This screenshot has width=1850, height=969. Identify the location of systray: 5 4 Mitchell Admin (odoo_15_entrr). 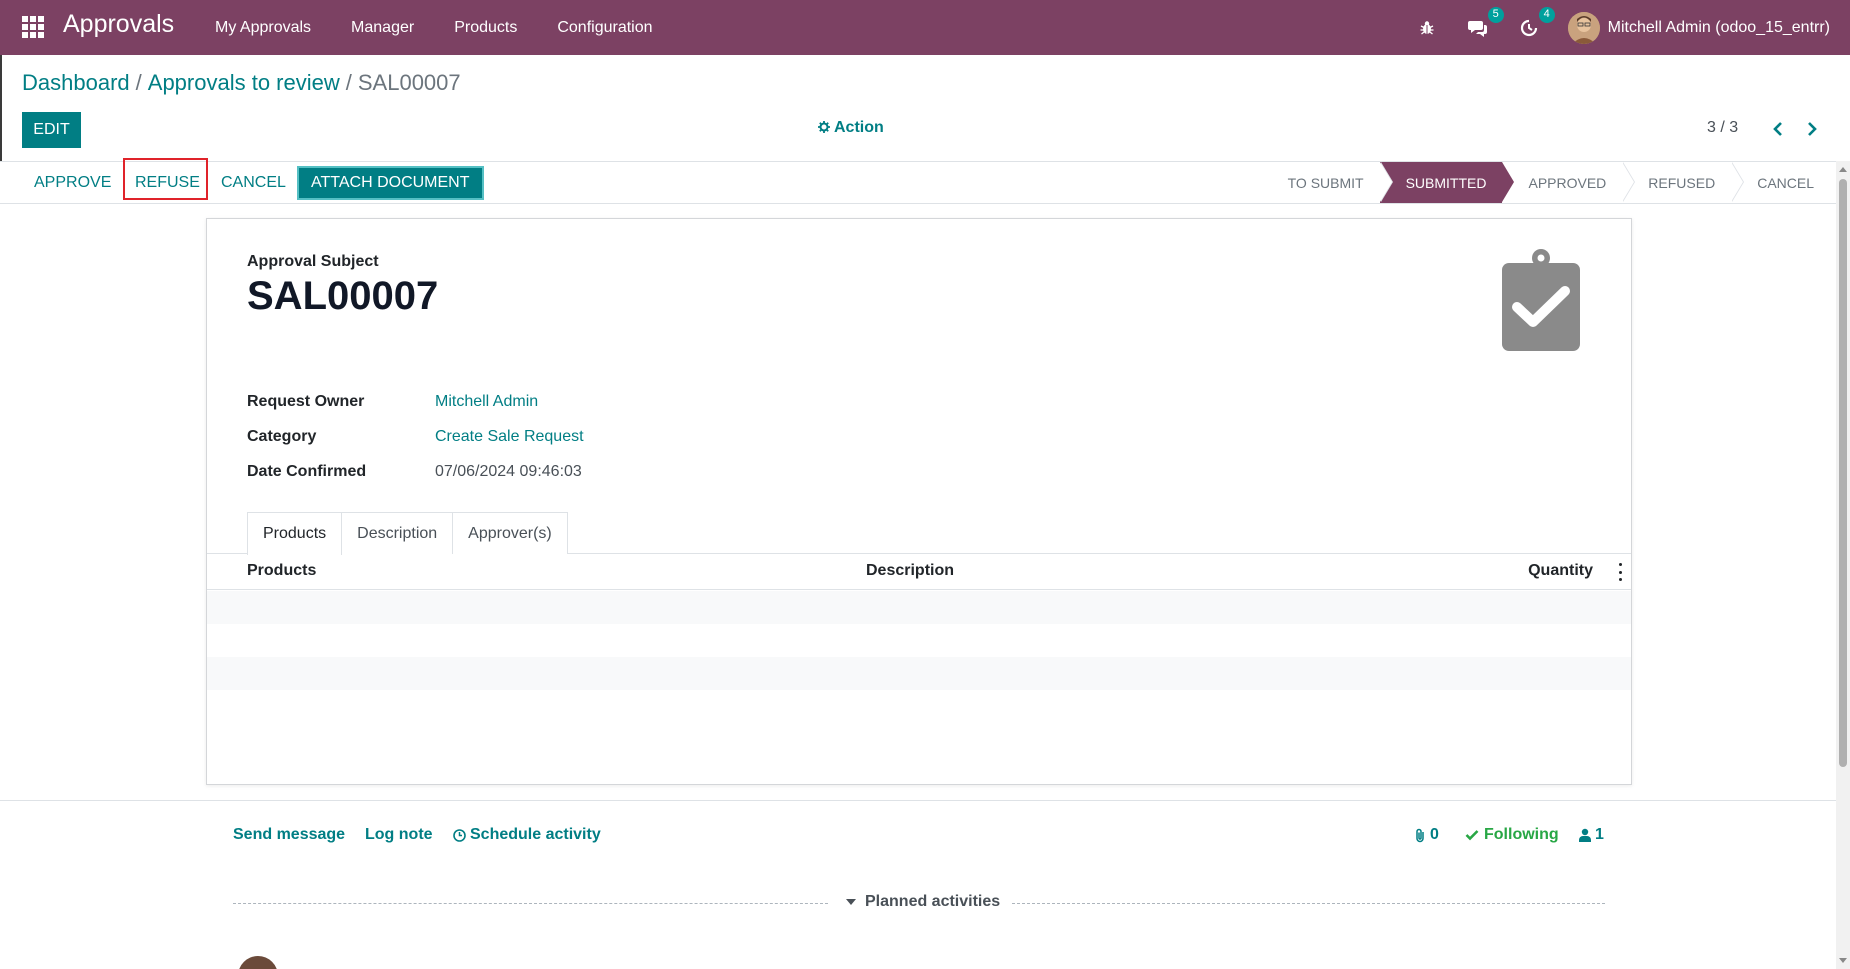
(1632, 27).